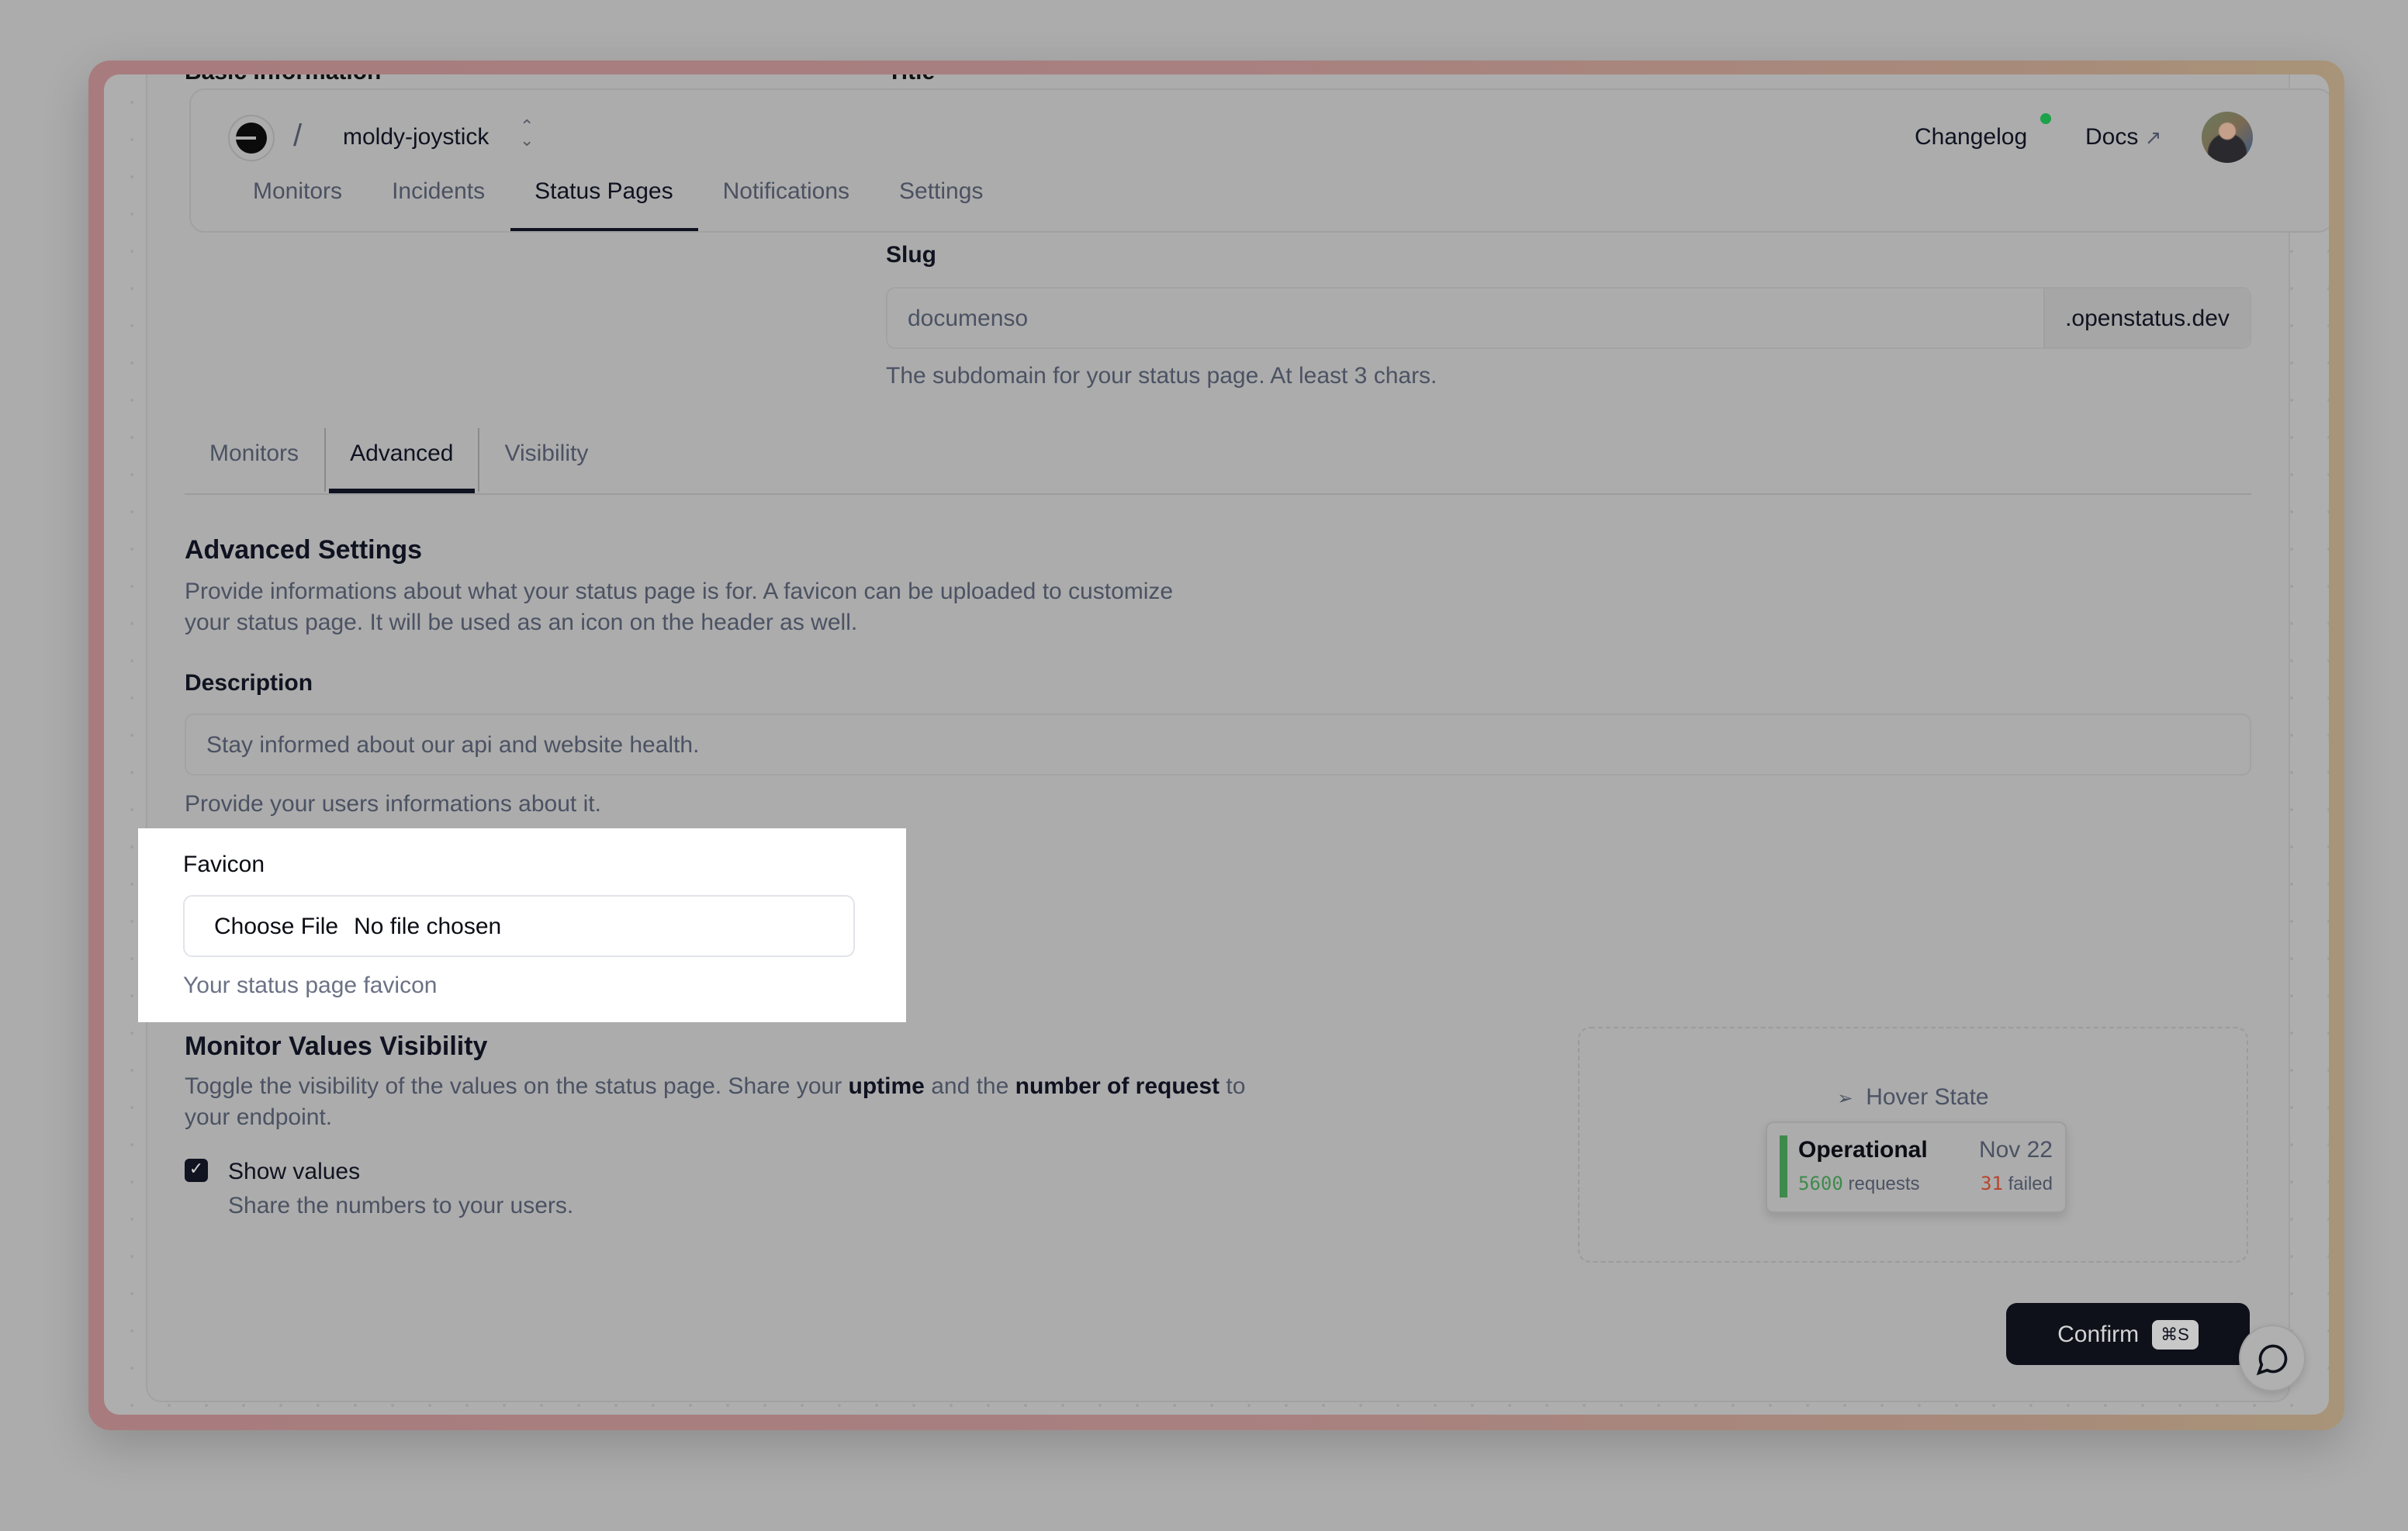 This screenshot has width=2408, height=1531. Describe the element at coordinates (2227, 137) in the screenshot. I see `user-avatar` at that location.